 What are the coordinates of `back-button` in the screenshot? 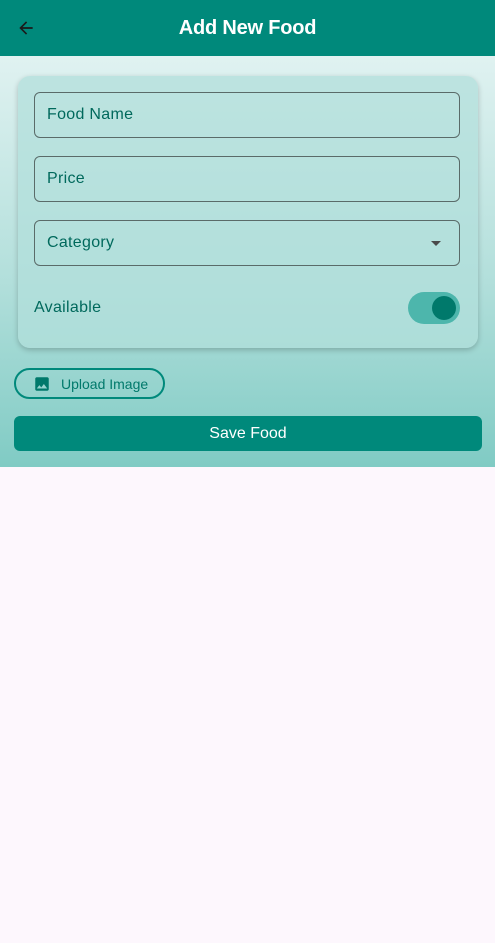 It's located at (26, 28).